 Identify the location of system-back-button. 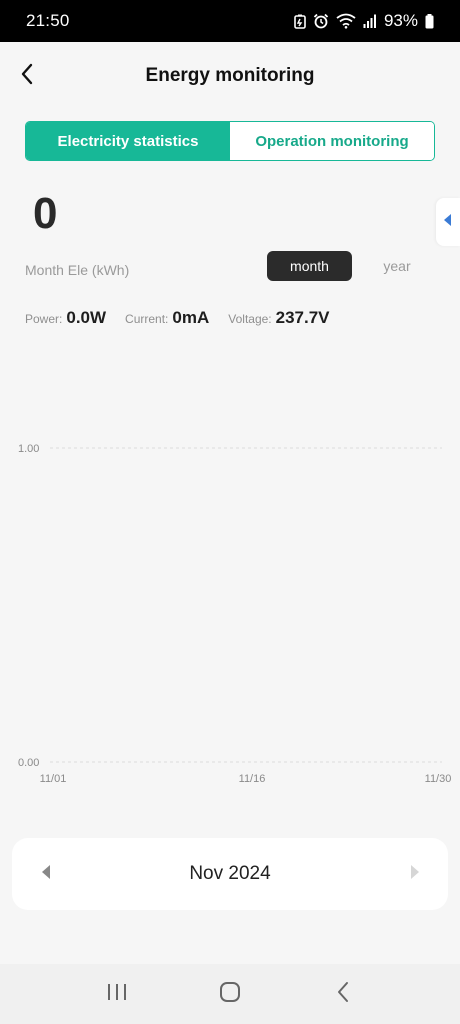
(343, 994).